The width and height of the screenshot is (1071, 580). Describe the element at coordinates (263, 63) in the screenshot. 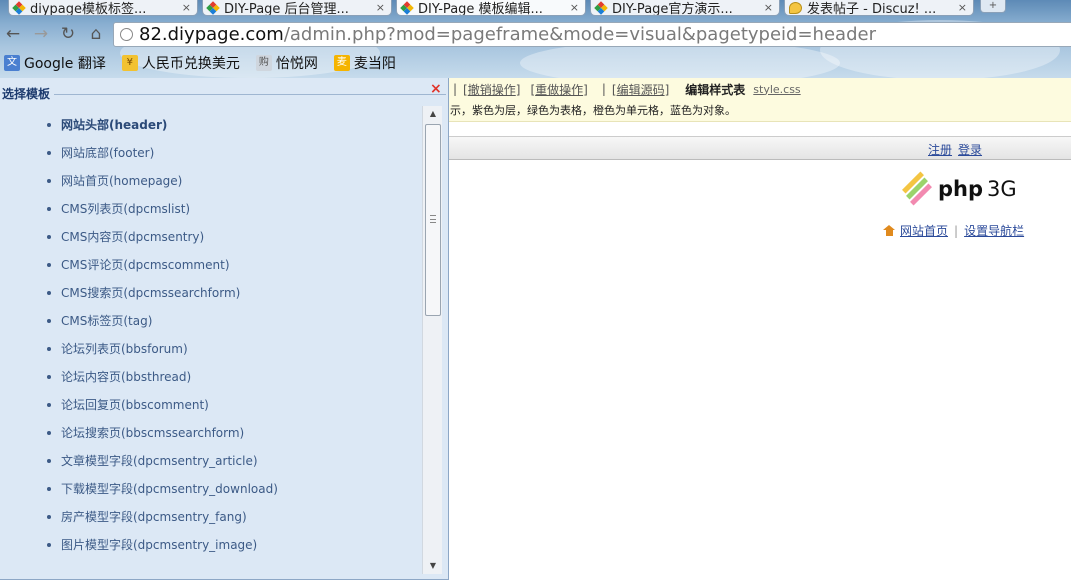

I see `shop-icon: 购` at that location.